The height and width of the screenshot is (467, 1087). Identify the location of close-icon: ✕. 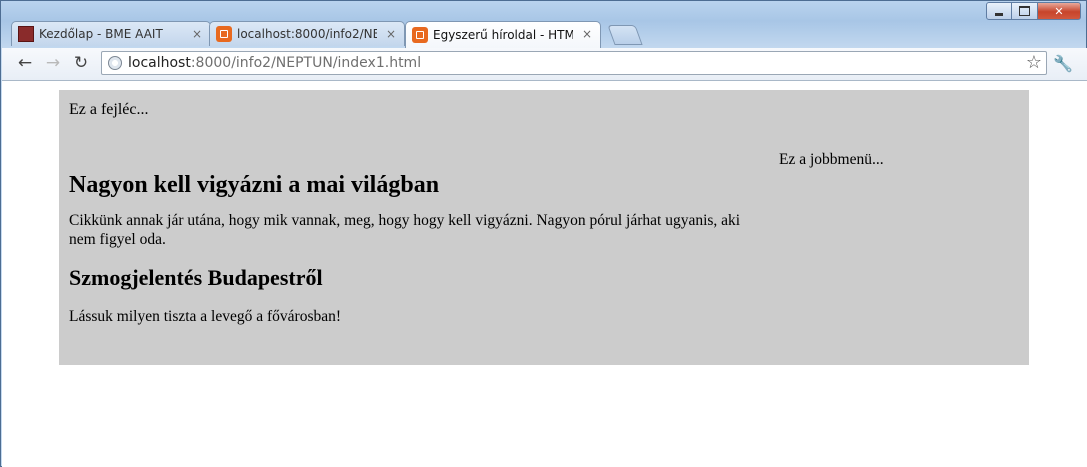
(1059, 11).